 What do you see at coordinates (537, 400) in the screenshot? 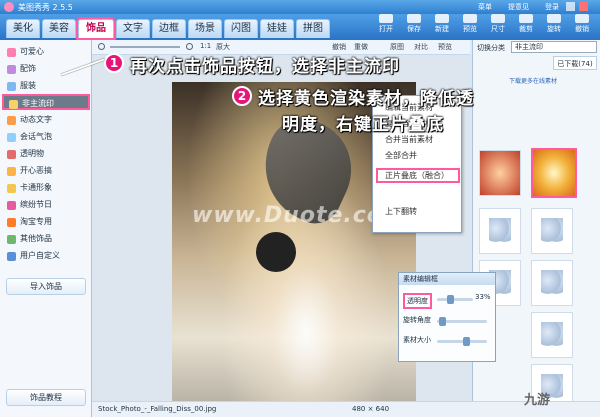
I see `brand-watermark: 九游` at bounding box center [537, 400].